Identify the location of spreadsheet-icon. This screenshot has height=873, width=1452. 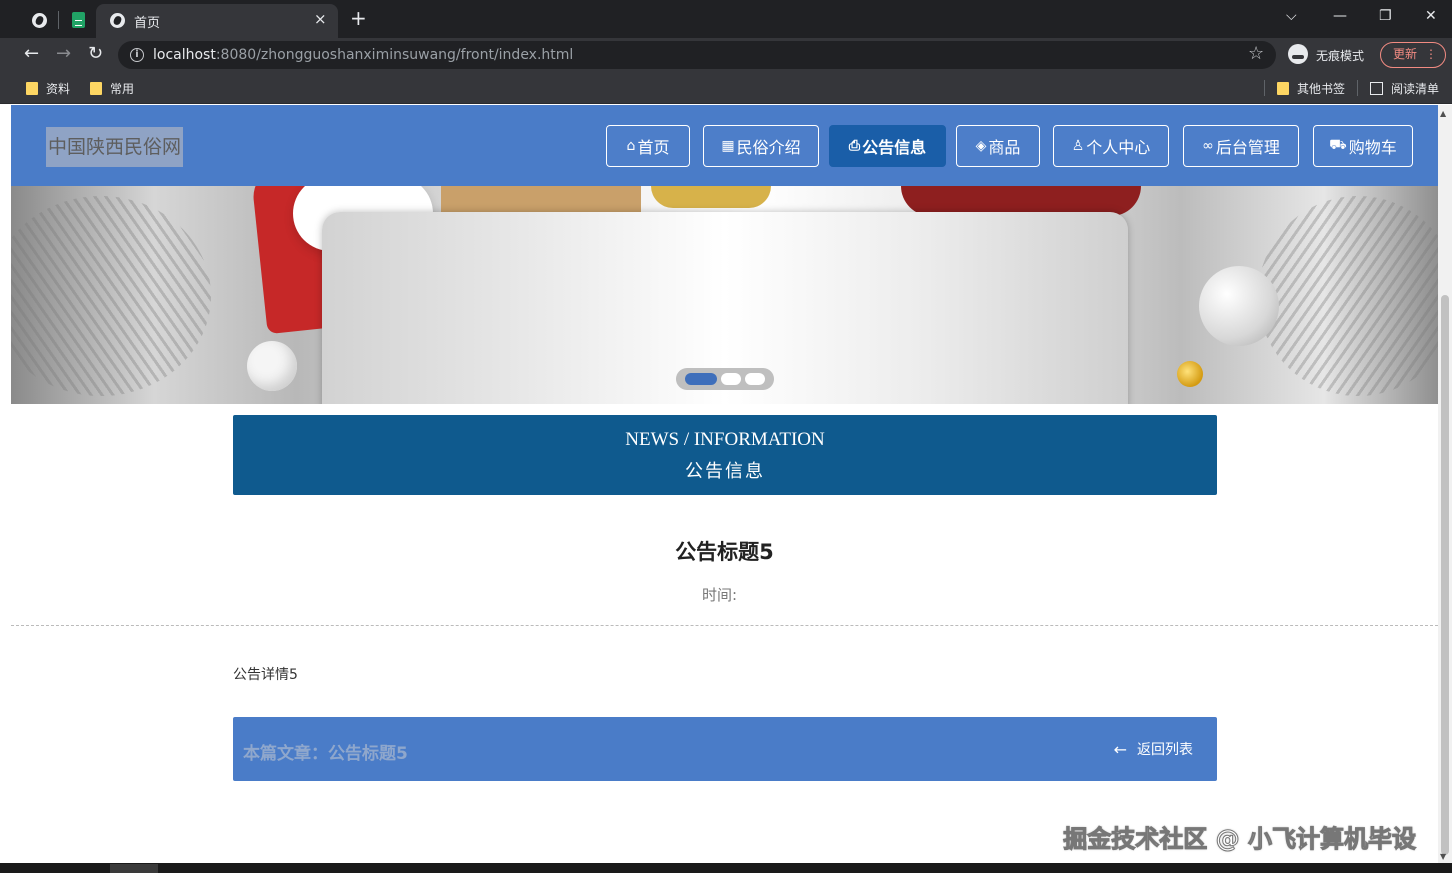
(78, 20).